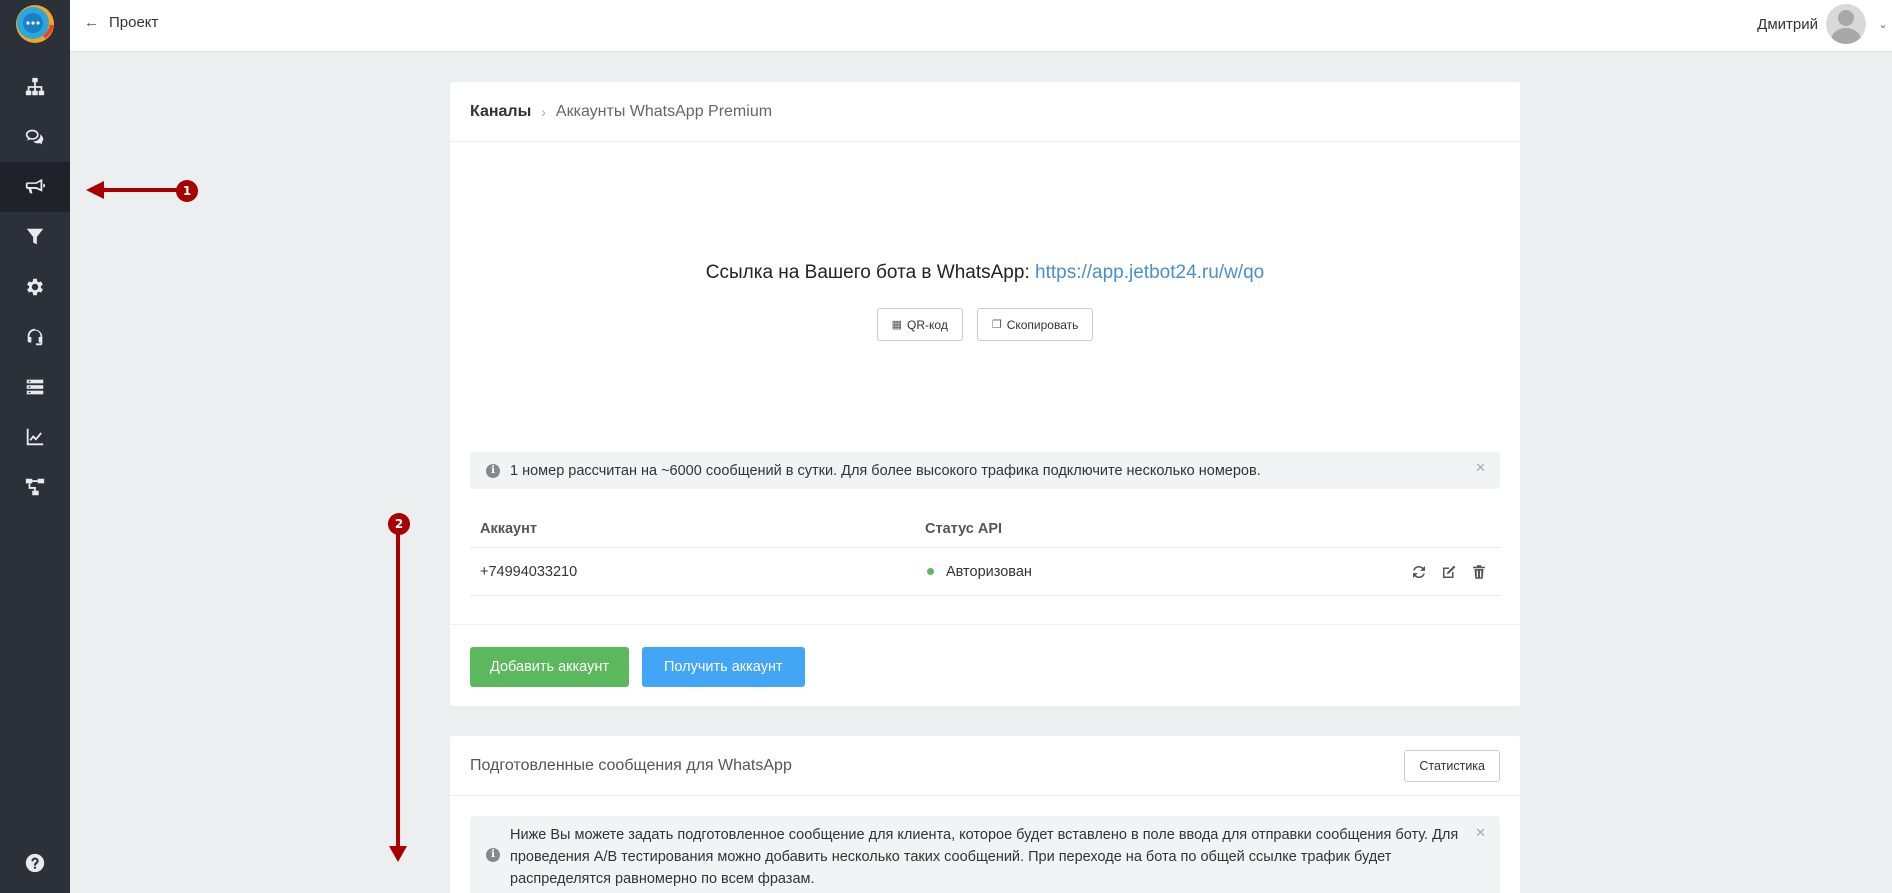  What do you see at coordinates (985, 112) in the screenshot?
I see `breadcrumb: Каналы › Аккаунты WhatsApp Premium` at bounding box center [985, 112].